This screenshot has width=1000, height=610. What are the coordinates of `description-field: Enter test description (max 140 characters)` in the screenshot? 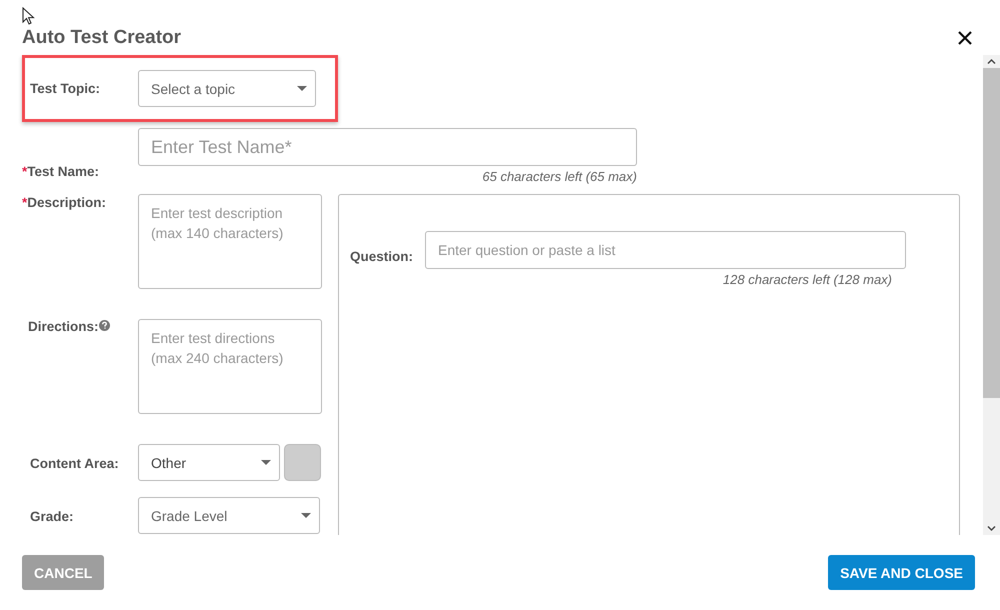 It's located at (230, 241).